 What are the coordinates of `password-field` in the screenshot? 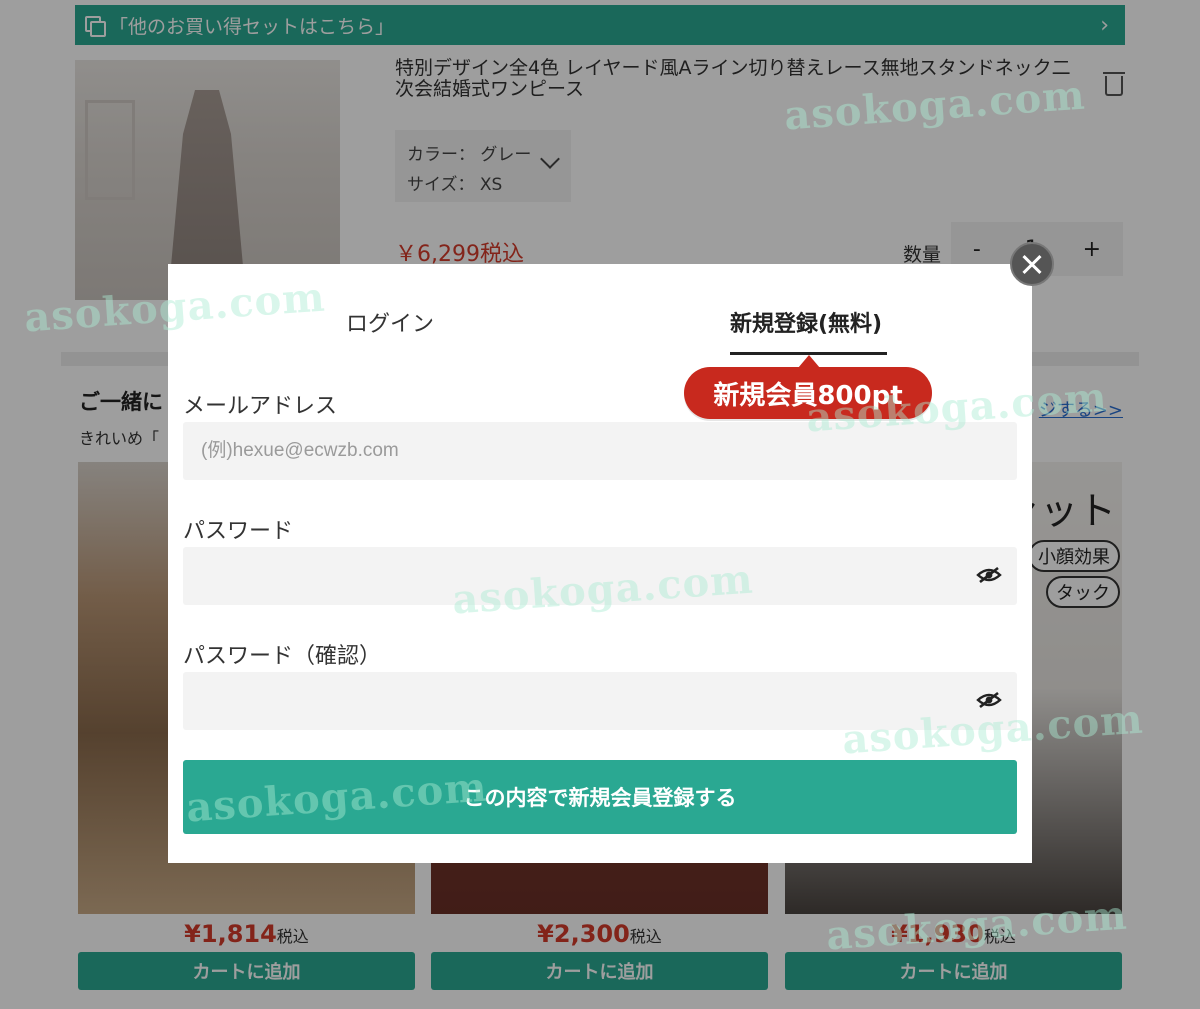 It's located at (600, 576).